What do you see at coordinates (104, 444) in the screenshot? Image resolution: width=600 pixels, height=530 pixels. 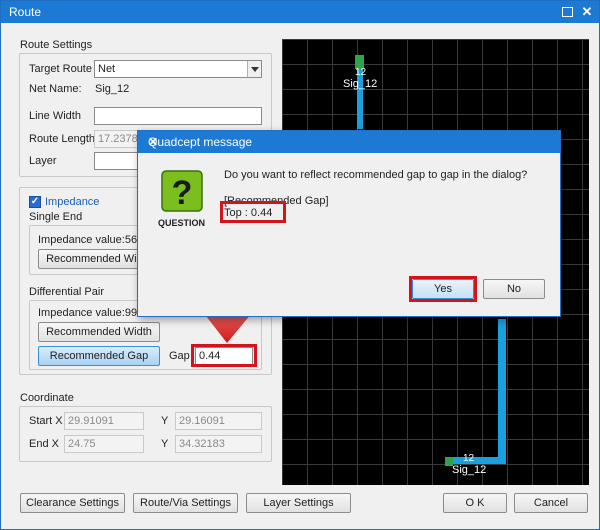 I see `end-x-input: 24.75` at bounding box center [104, 444].